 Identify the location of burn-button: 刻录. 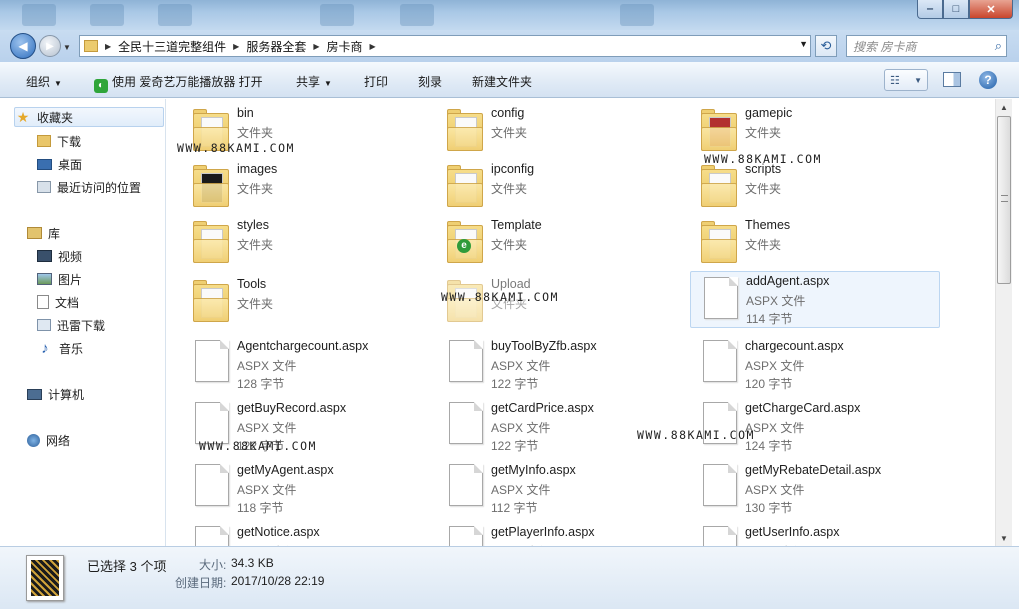
(430, 81).